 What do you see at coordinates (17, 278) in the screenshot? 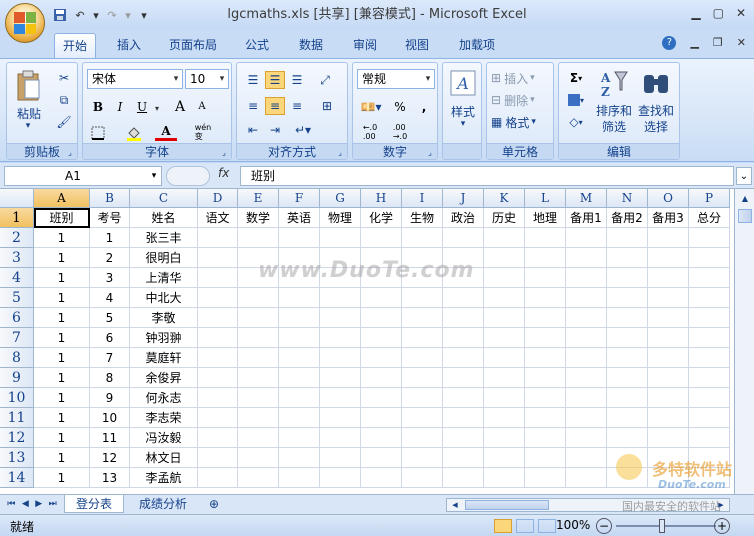
I see `row-header: 4` at bounding box center [17, 278].